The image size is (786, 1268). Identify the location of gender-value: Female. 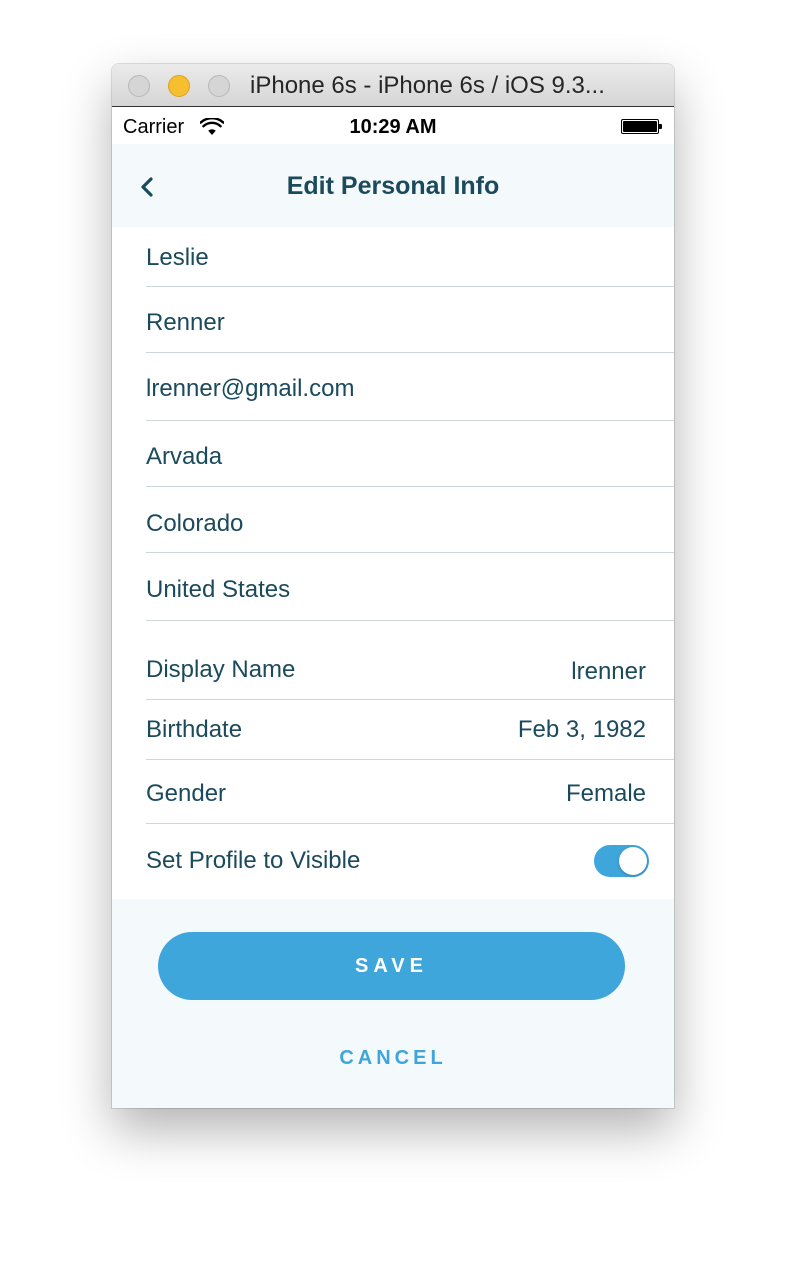
(605, 793).